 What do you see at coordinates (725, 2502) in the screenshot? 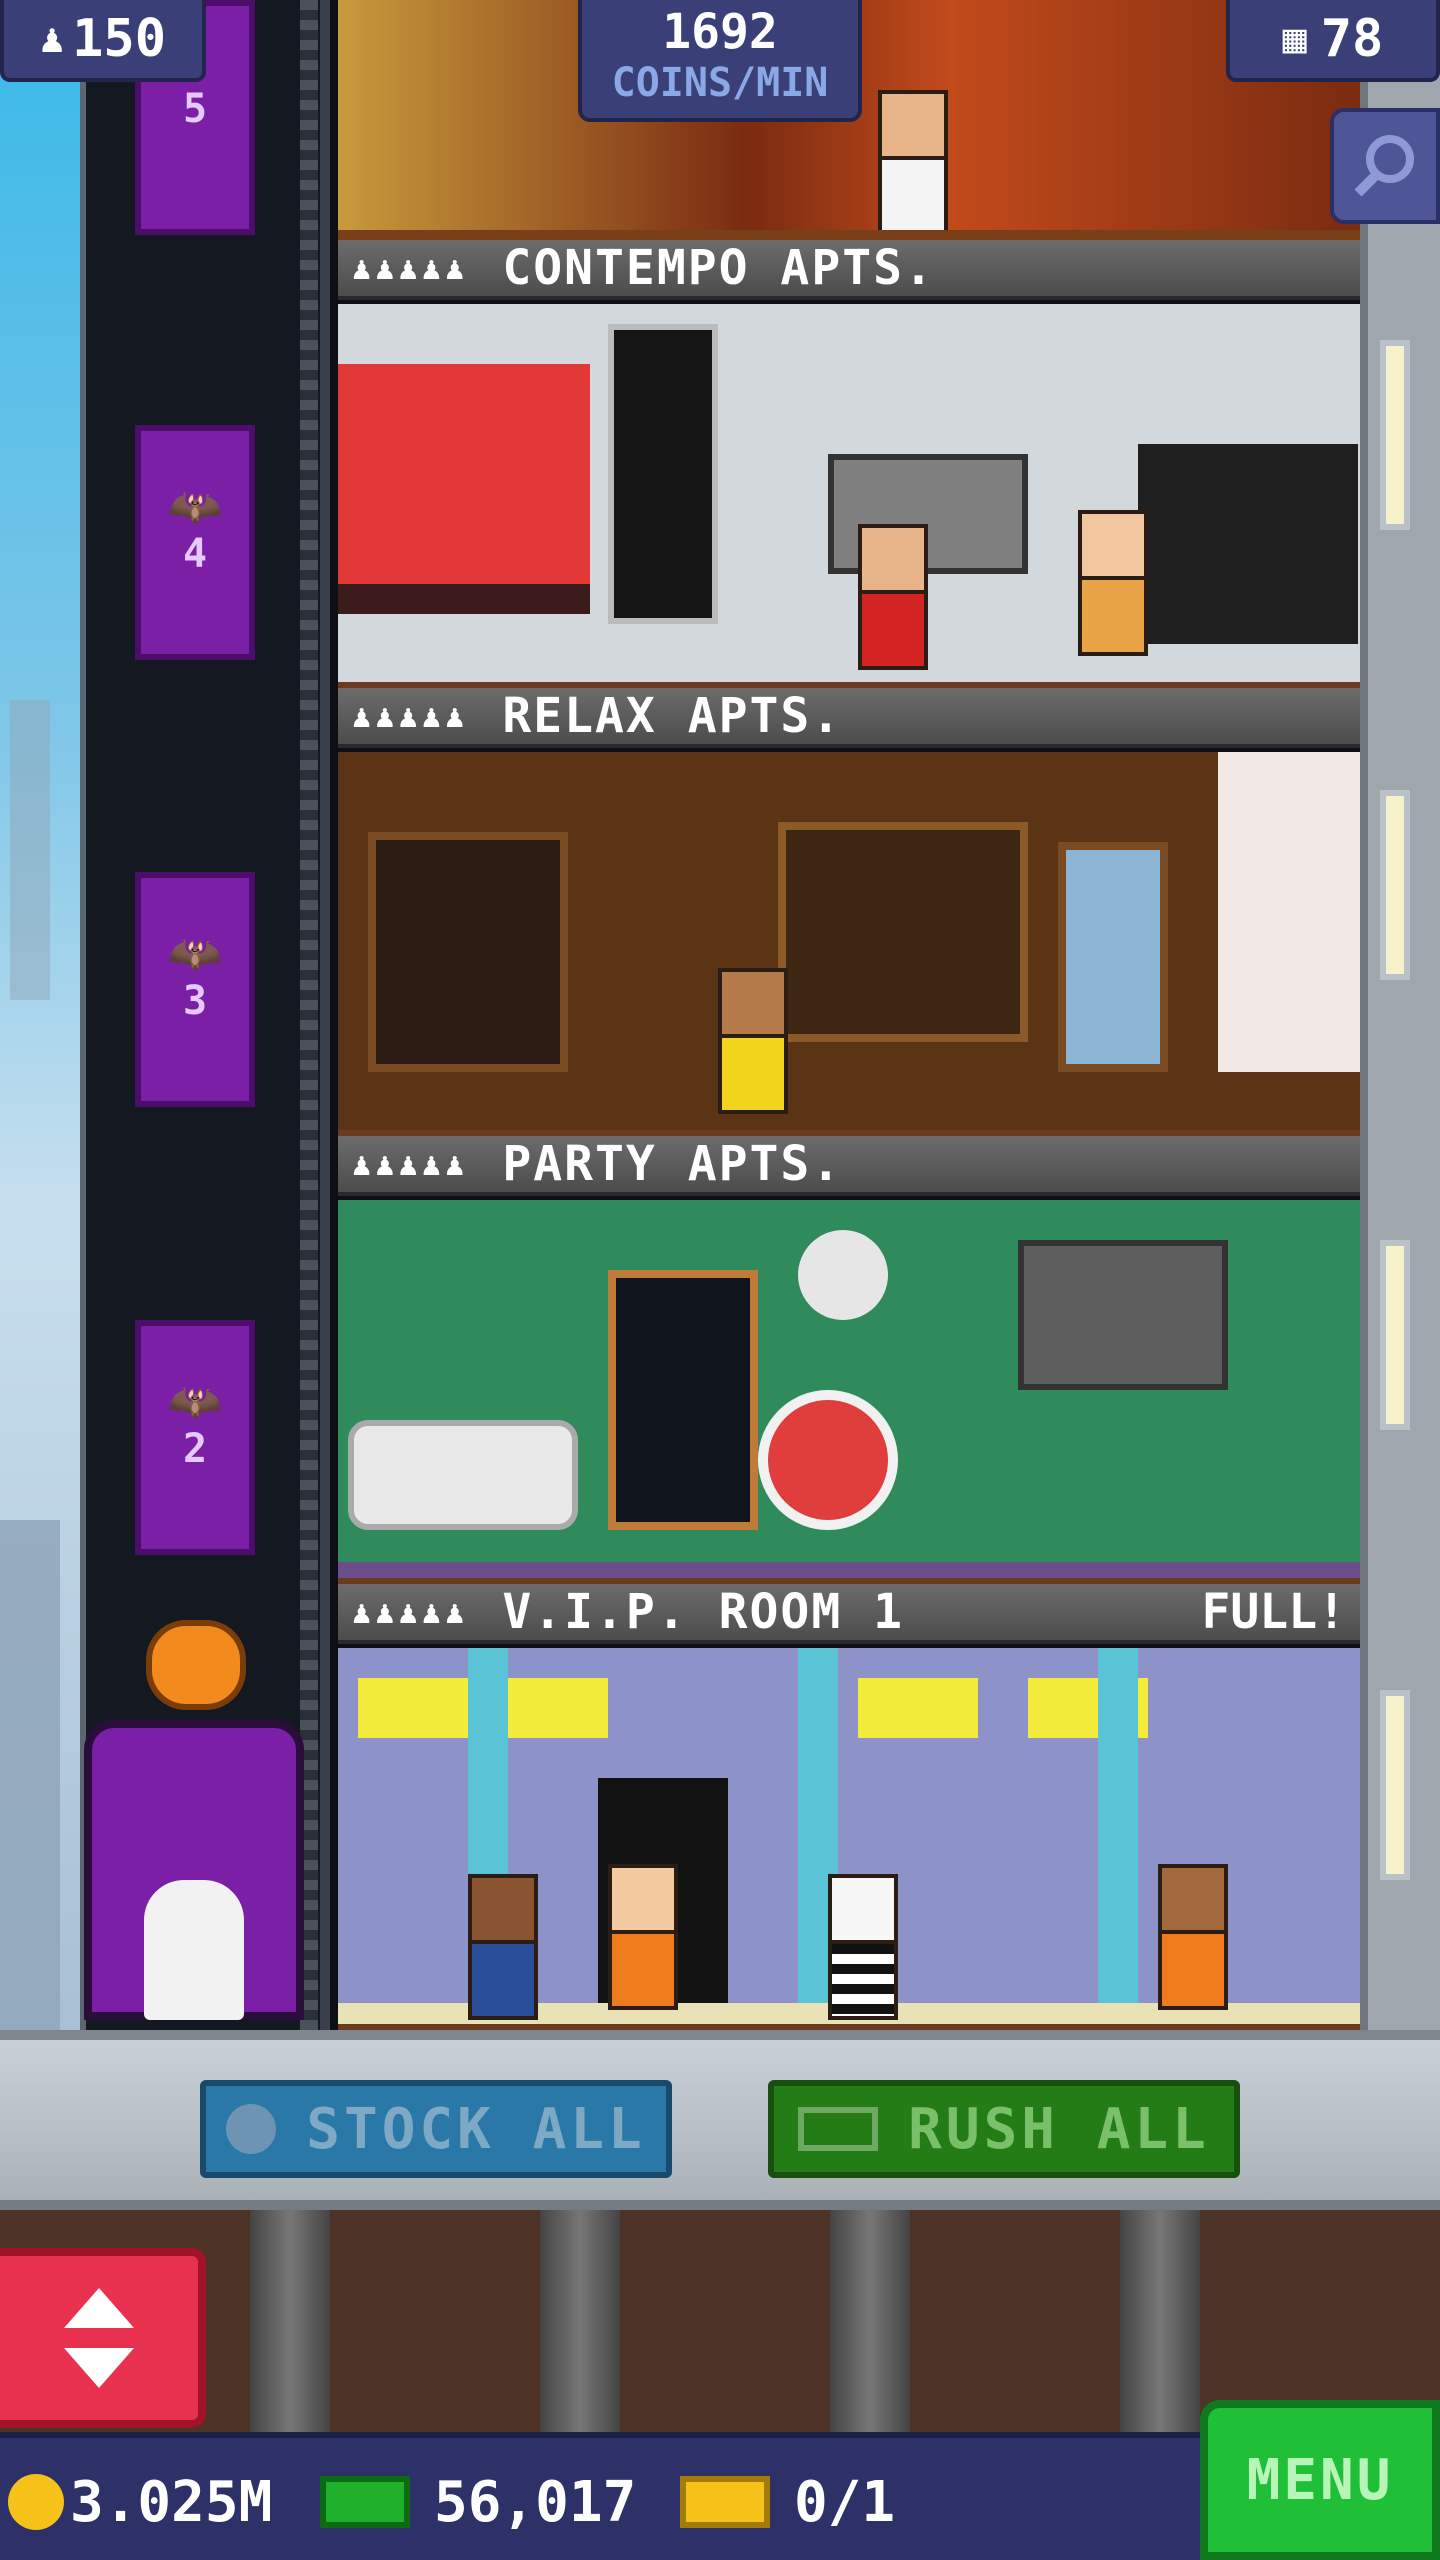
I see `ticket-icon` at bounding box center [725, 2502].